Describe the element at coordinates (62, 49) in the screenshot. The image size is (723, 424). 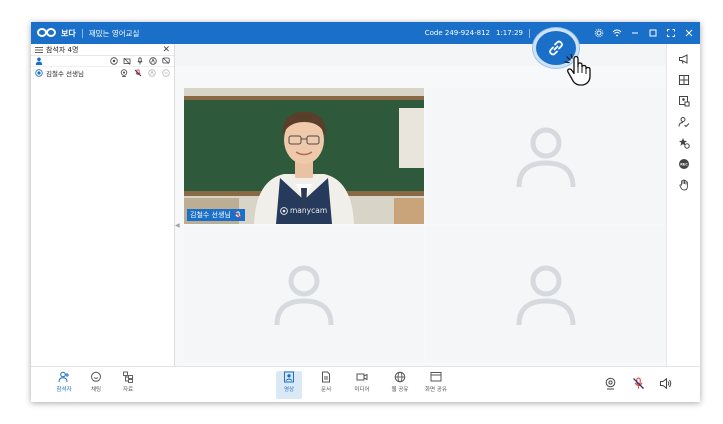
I see `participants-count: 참석자 4명` at that location.